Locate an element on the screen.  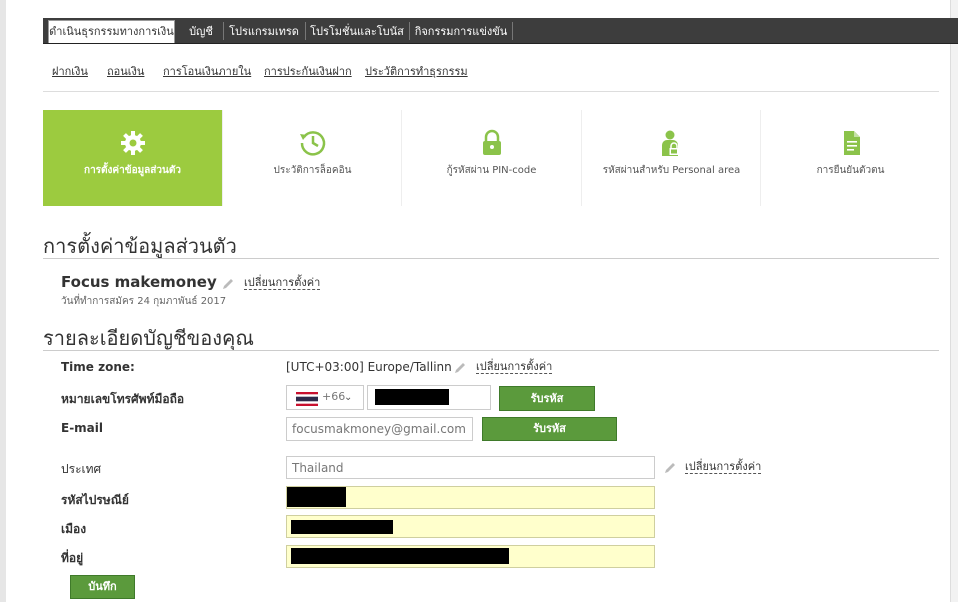
chevron-down-icon: ⌄ is located at coordinates (348, 397).